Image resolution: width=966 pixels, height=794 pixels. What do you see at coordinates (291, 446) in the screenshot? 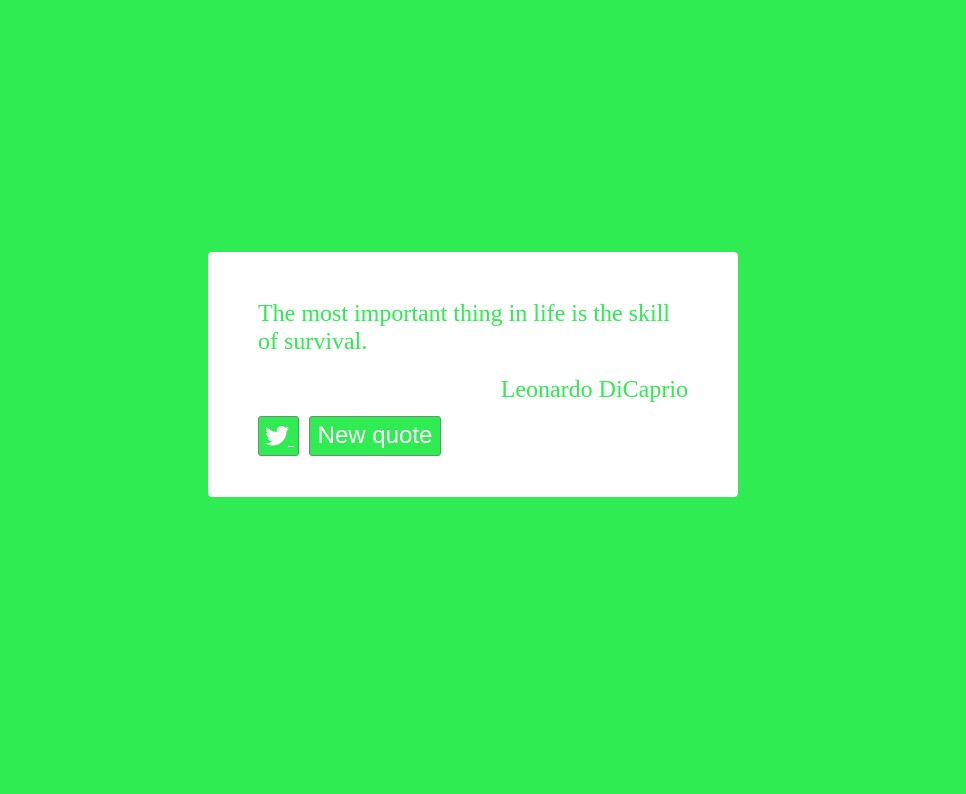
I see `tweet-underscore` at bounding box center [291, 446].